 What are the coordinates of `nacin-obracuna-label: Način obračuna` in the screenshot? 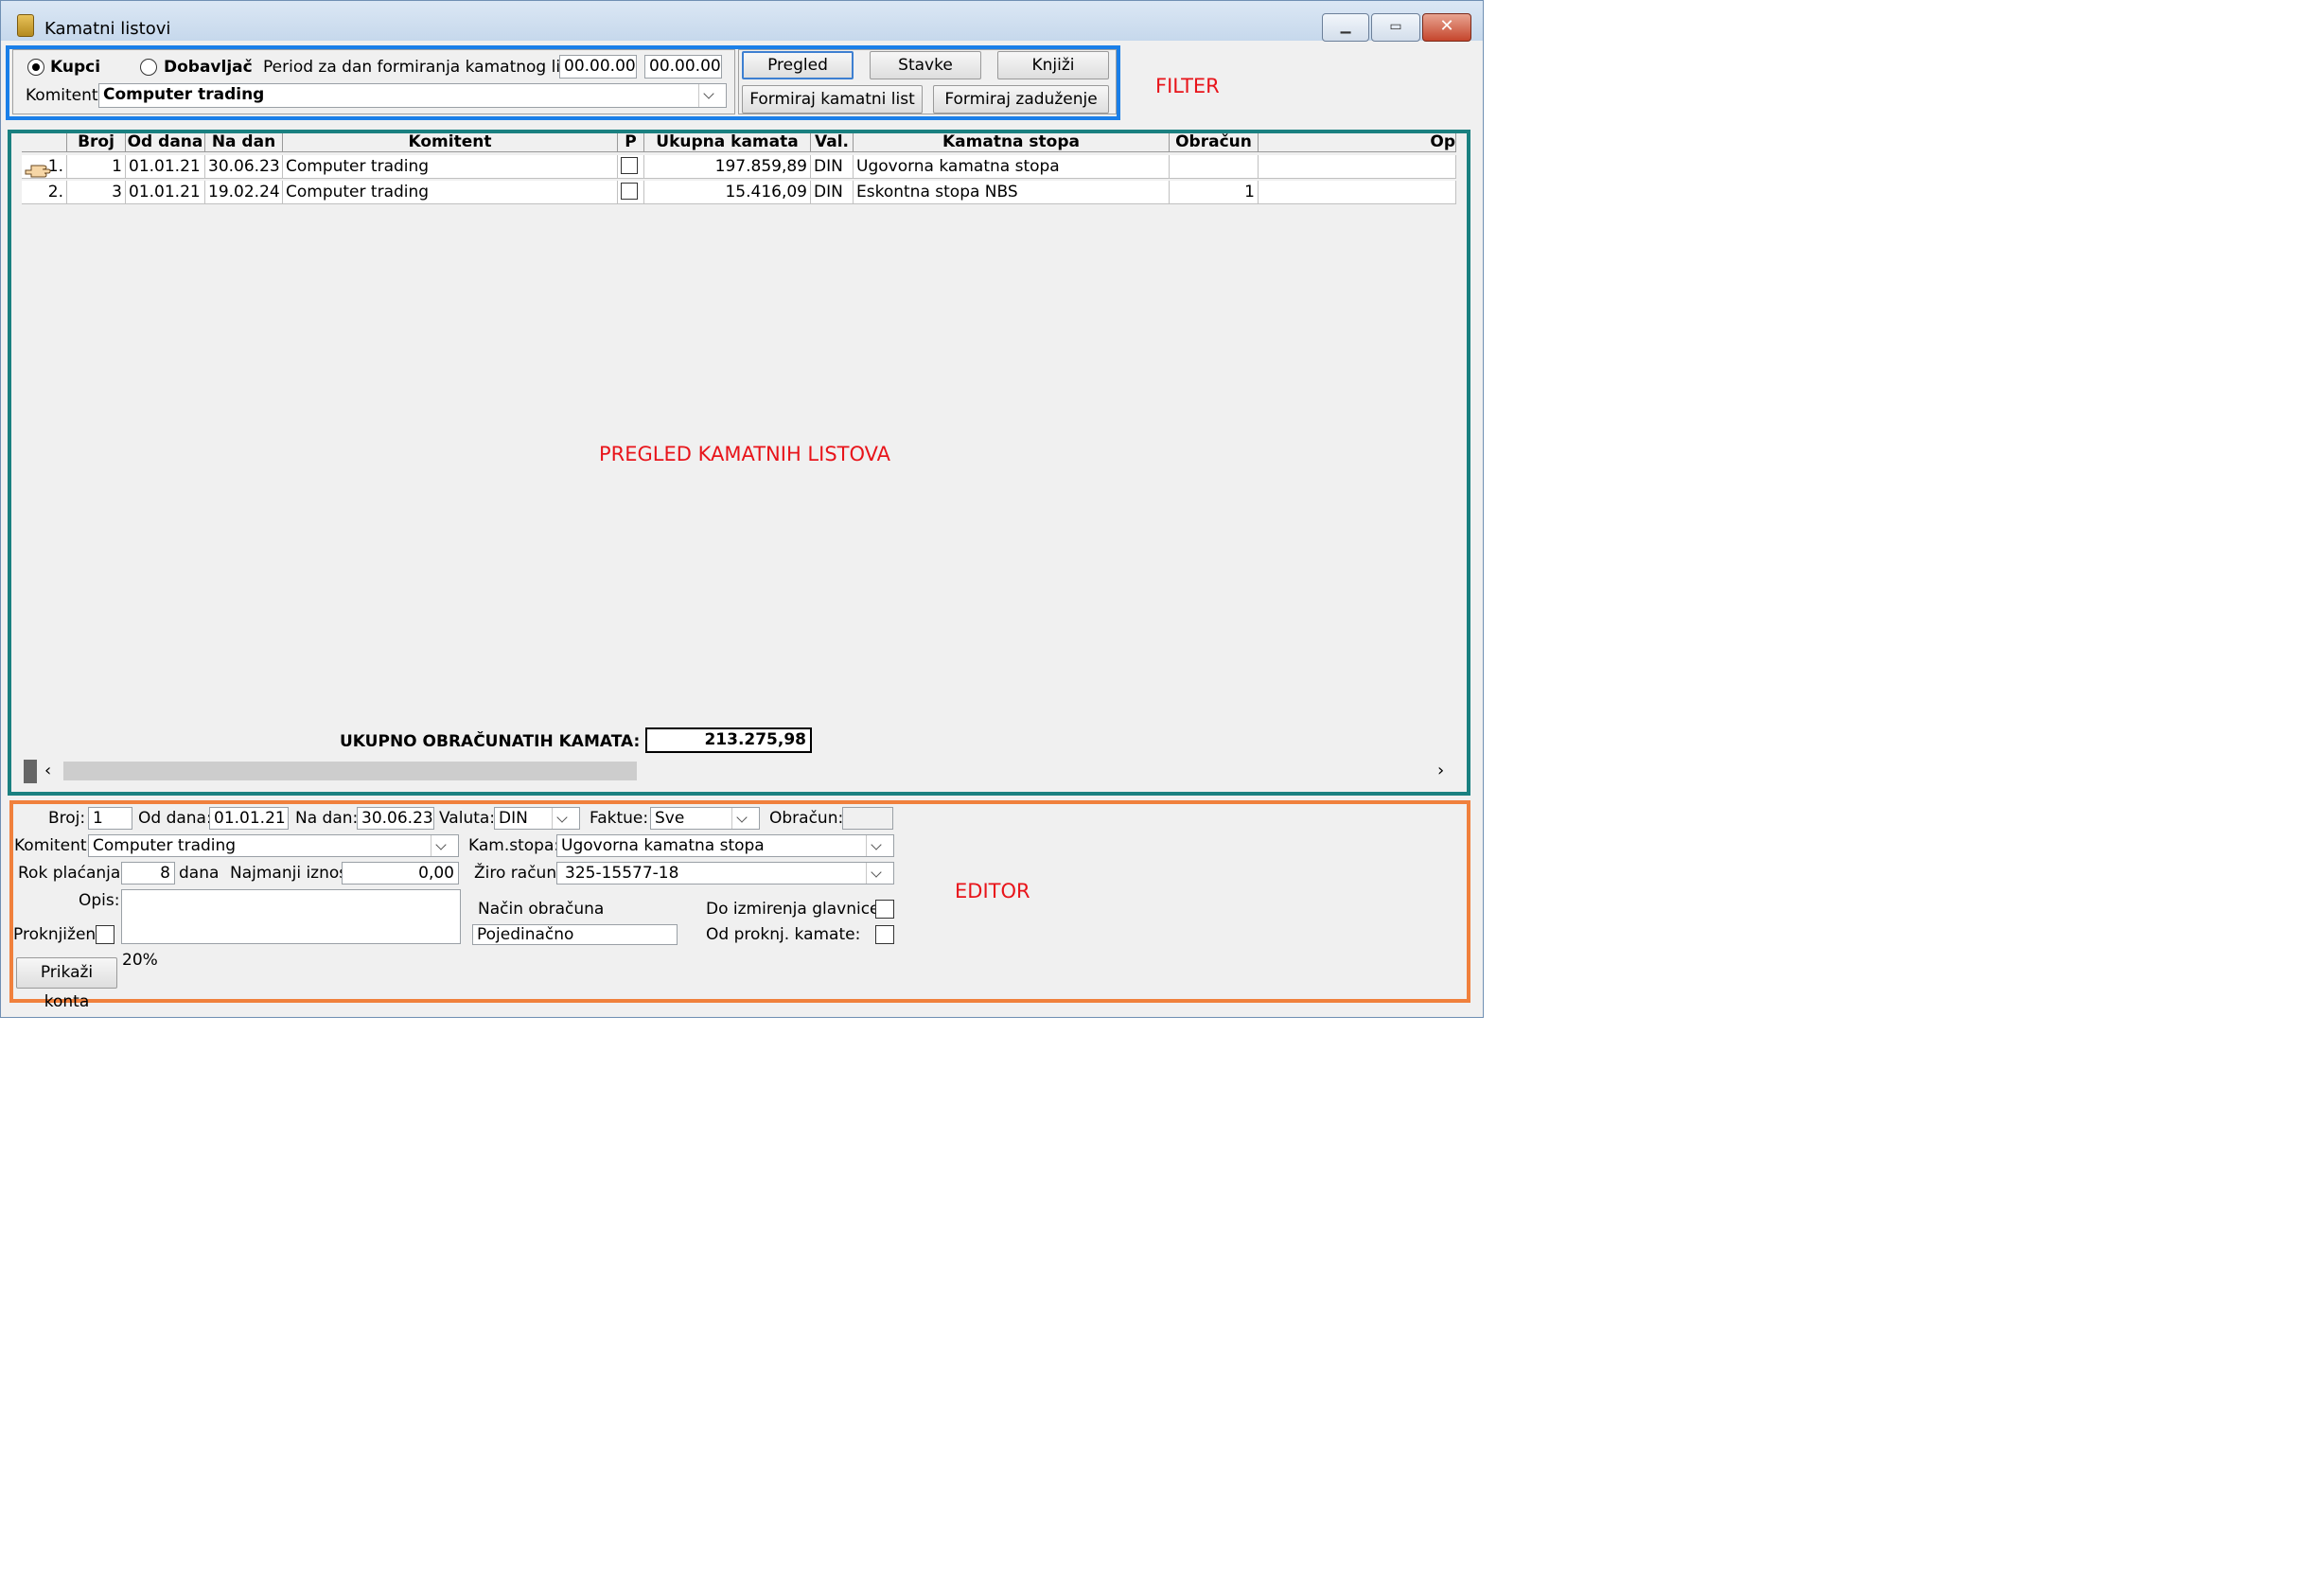 It's located at (541, 910).